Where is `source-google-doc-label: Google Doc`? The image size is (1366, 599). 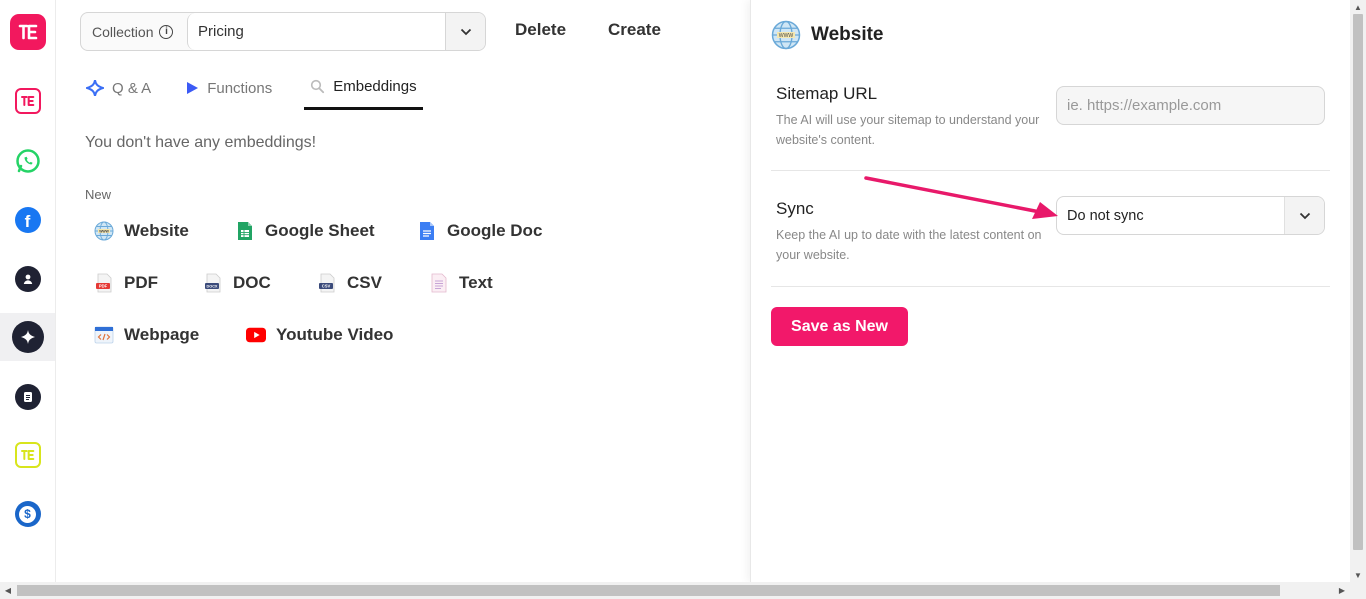 source-google-doc-label: Google Doc is located at coordinates (495, 230).